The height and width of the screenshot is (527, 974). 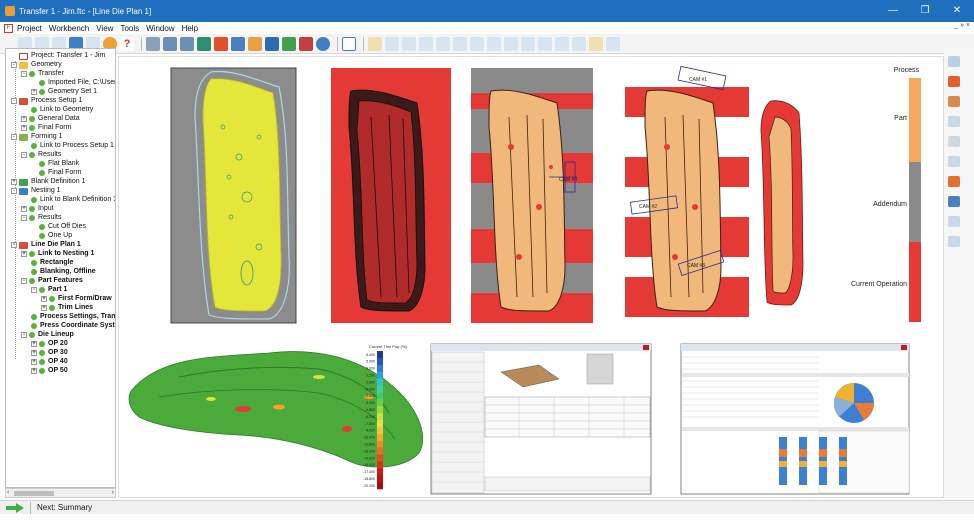 I want to click on tree-node-input: + Input, so click(x=37, y=209).